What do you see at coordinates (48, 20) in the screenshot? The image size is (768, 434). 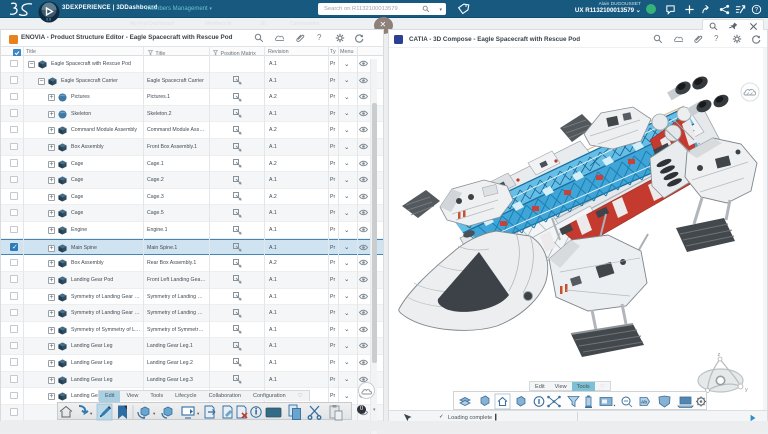 I see `svg-text: 6.8` at bounding box center [48, 20].